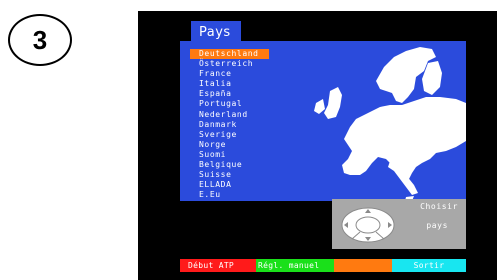  I want to click on color-button-bar: Début ATP Régl. manuel Sortir, so click(323, 265).